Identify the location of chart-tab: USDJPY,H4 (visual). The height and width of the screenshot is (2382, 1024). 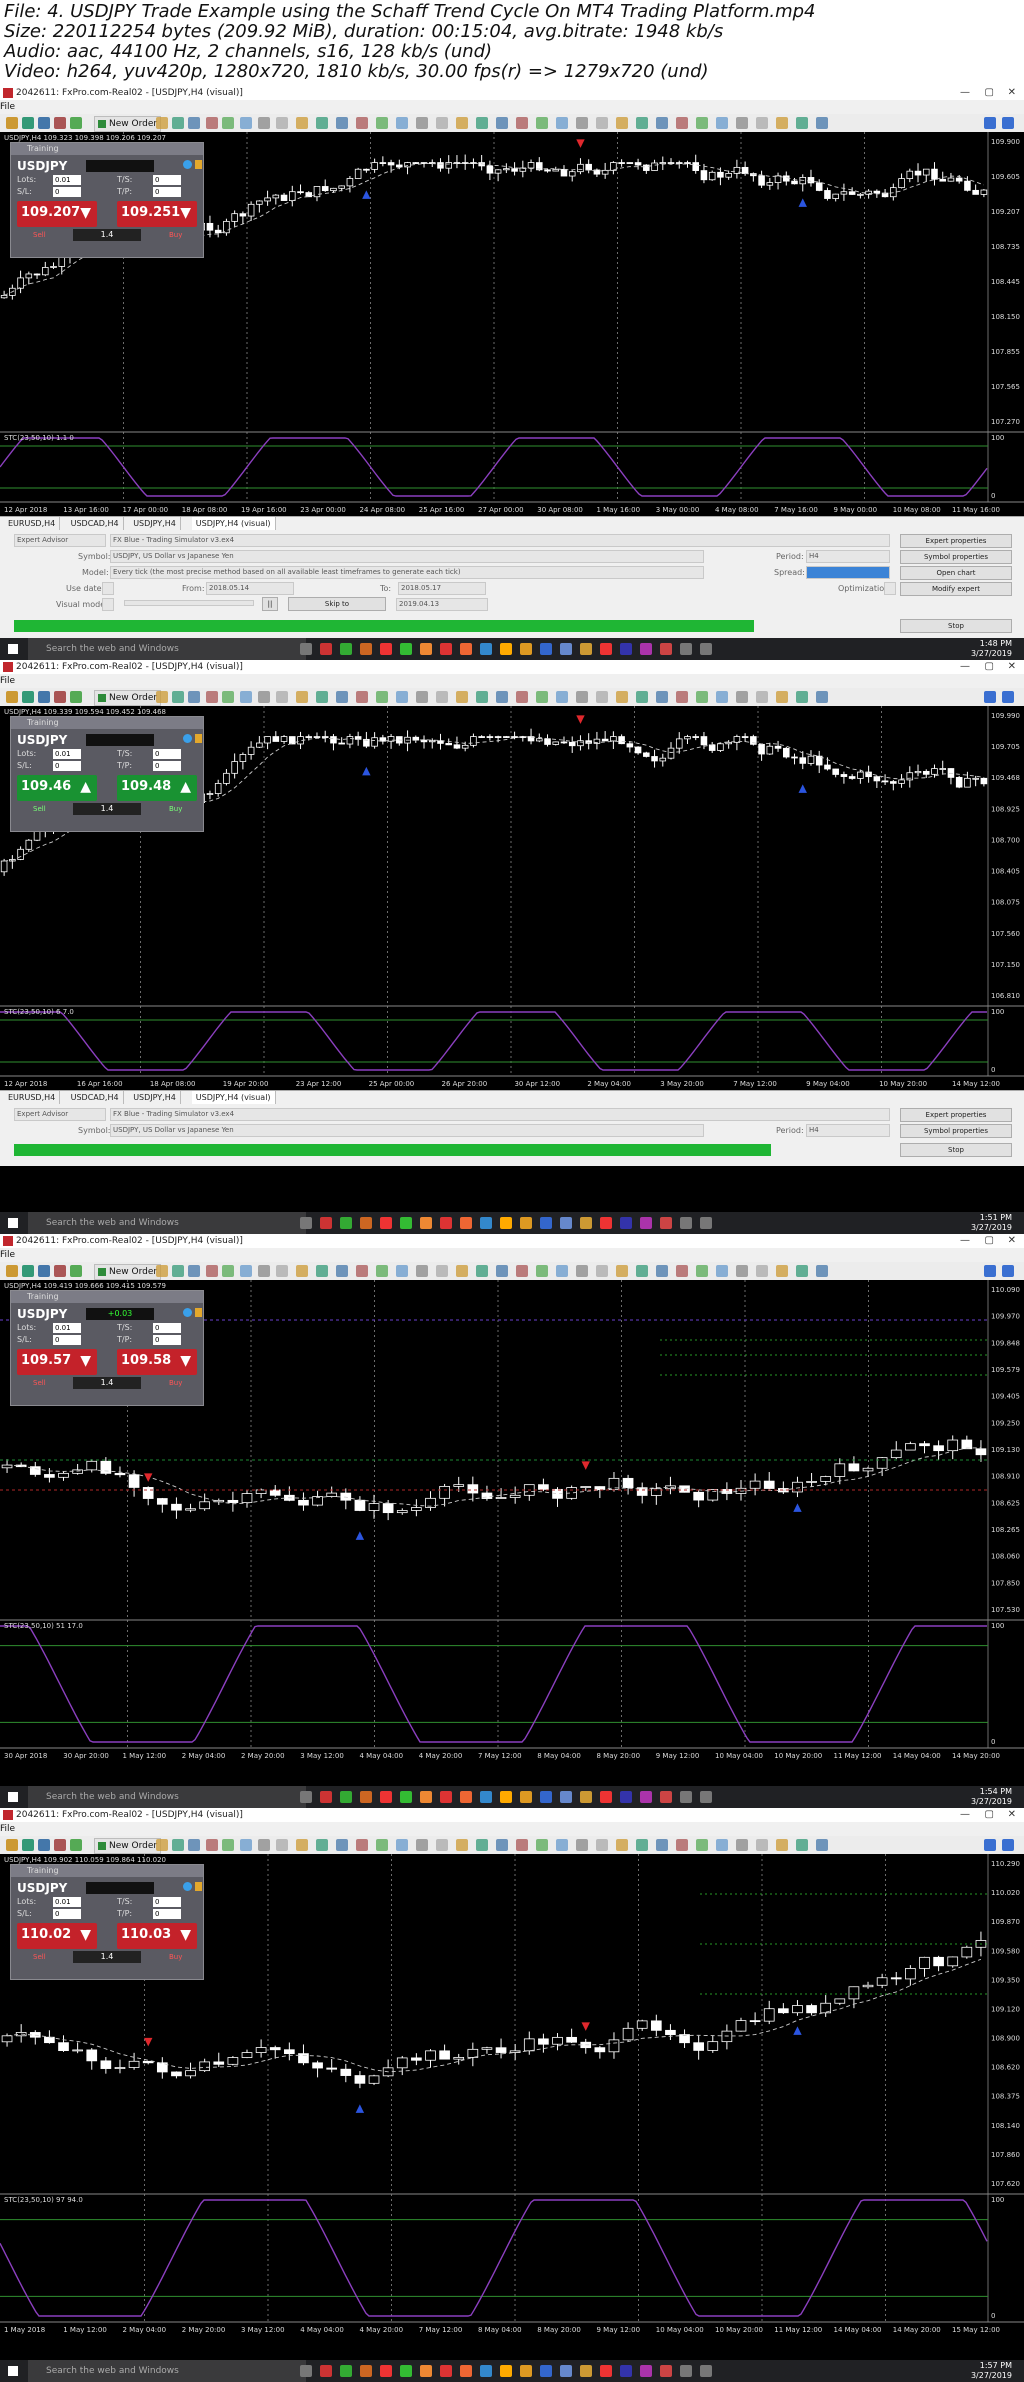
(233, 1097).